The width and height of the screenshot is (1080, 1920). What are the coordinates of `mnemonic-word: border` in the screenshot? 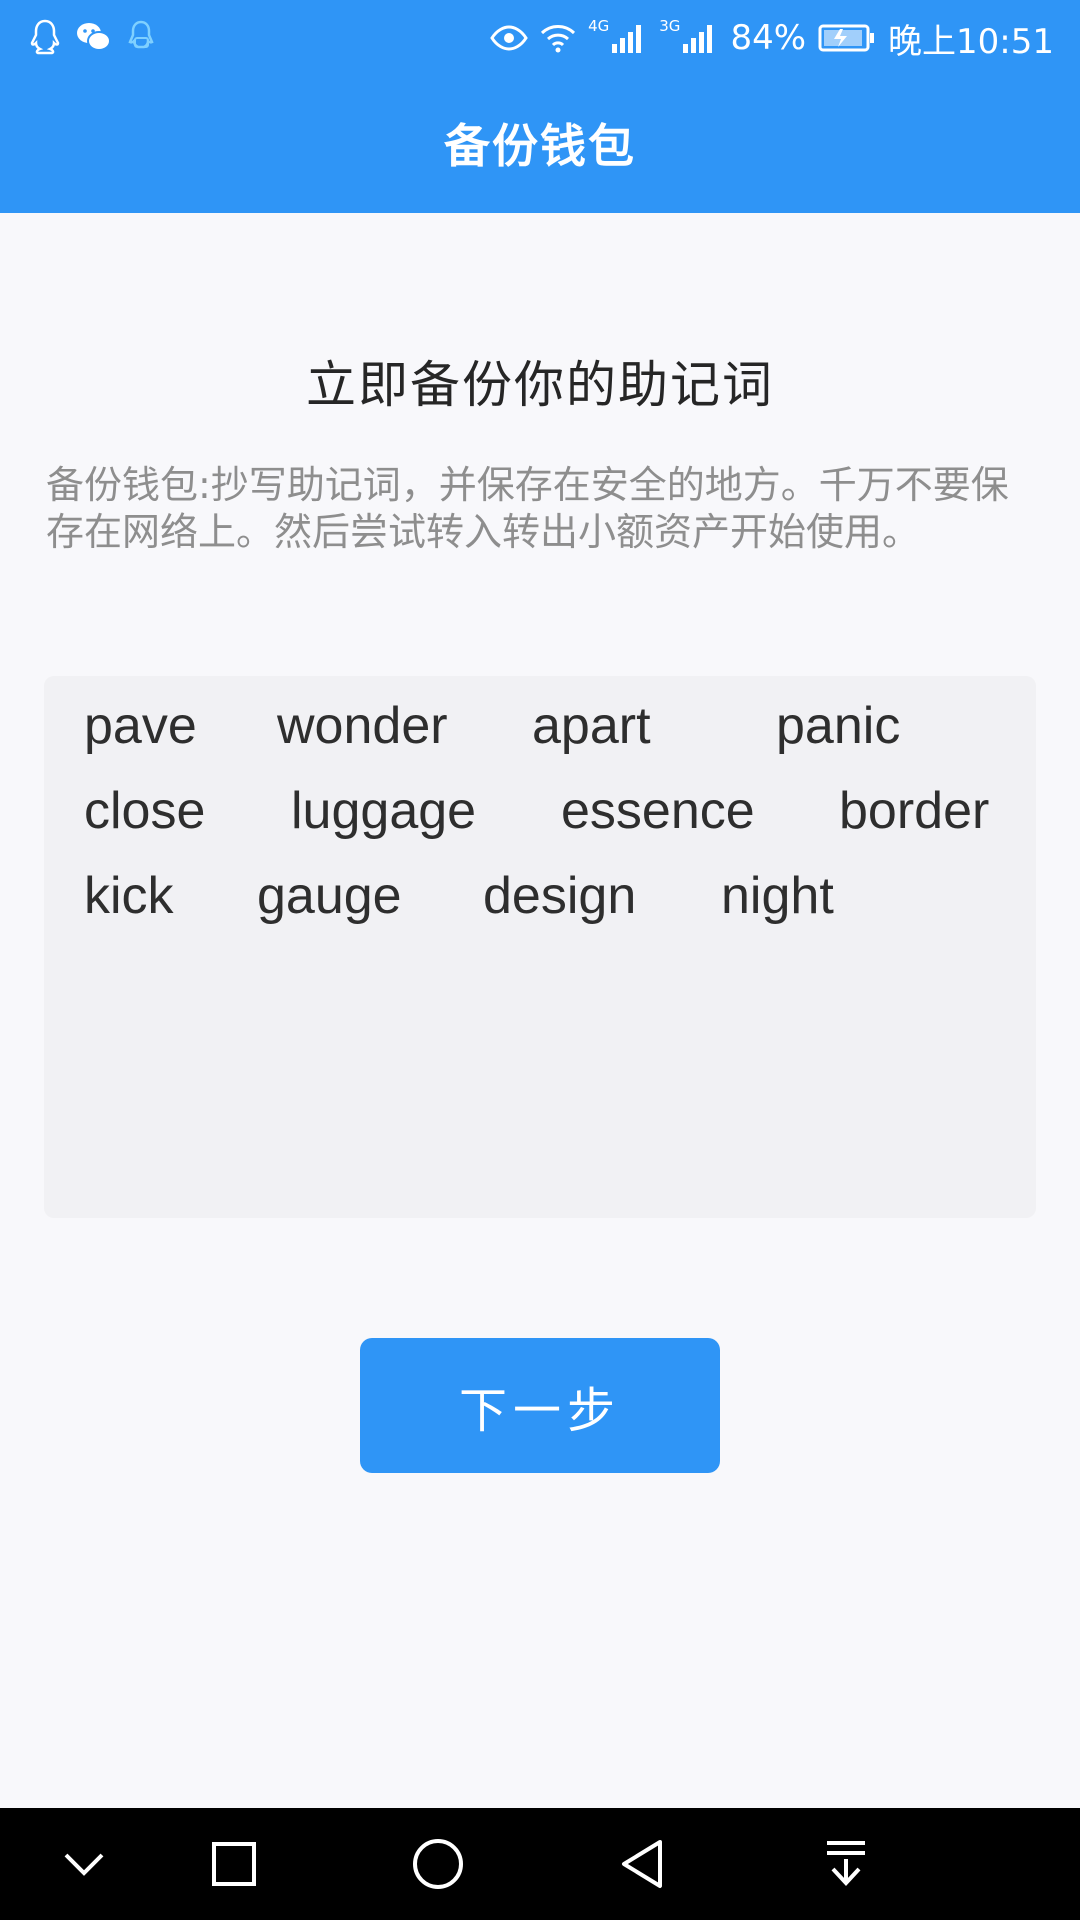 It's located at (914, 811).